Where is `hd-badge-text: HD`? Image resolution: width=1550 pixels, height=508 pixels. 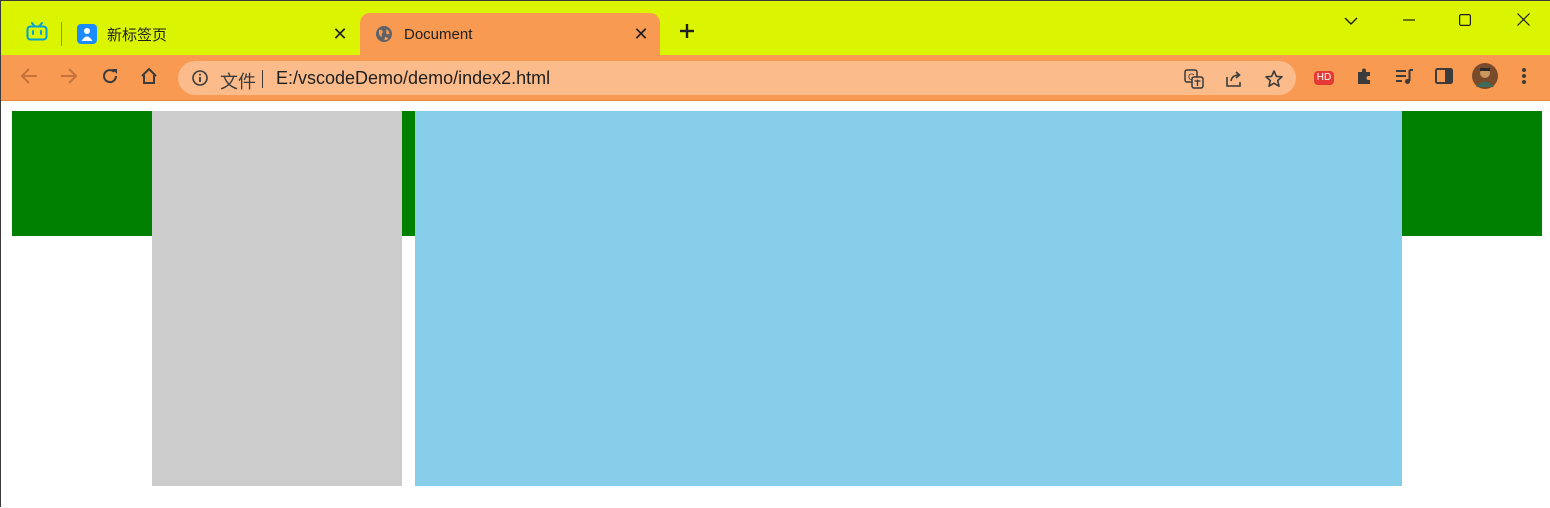 hd-badge-text: HD is located at coordinates (1324, 77).